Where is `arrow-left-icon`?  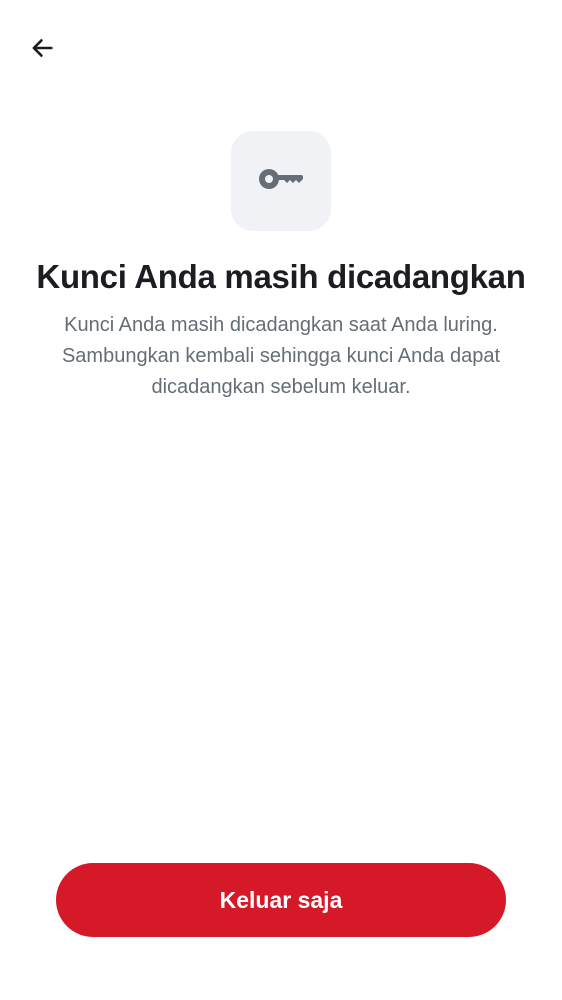
arrow-left-icon is located at coordinates (42, 50).